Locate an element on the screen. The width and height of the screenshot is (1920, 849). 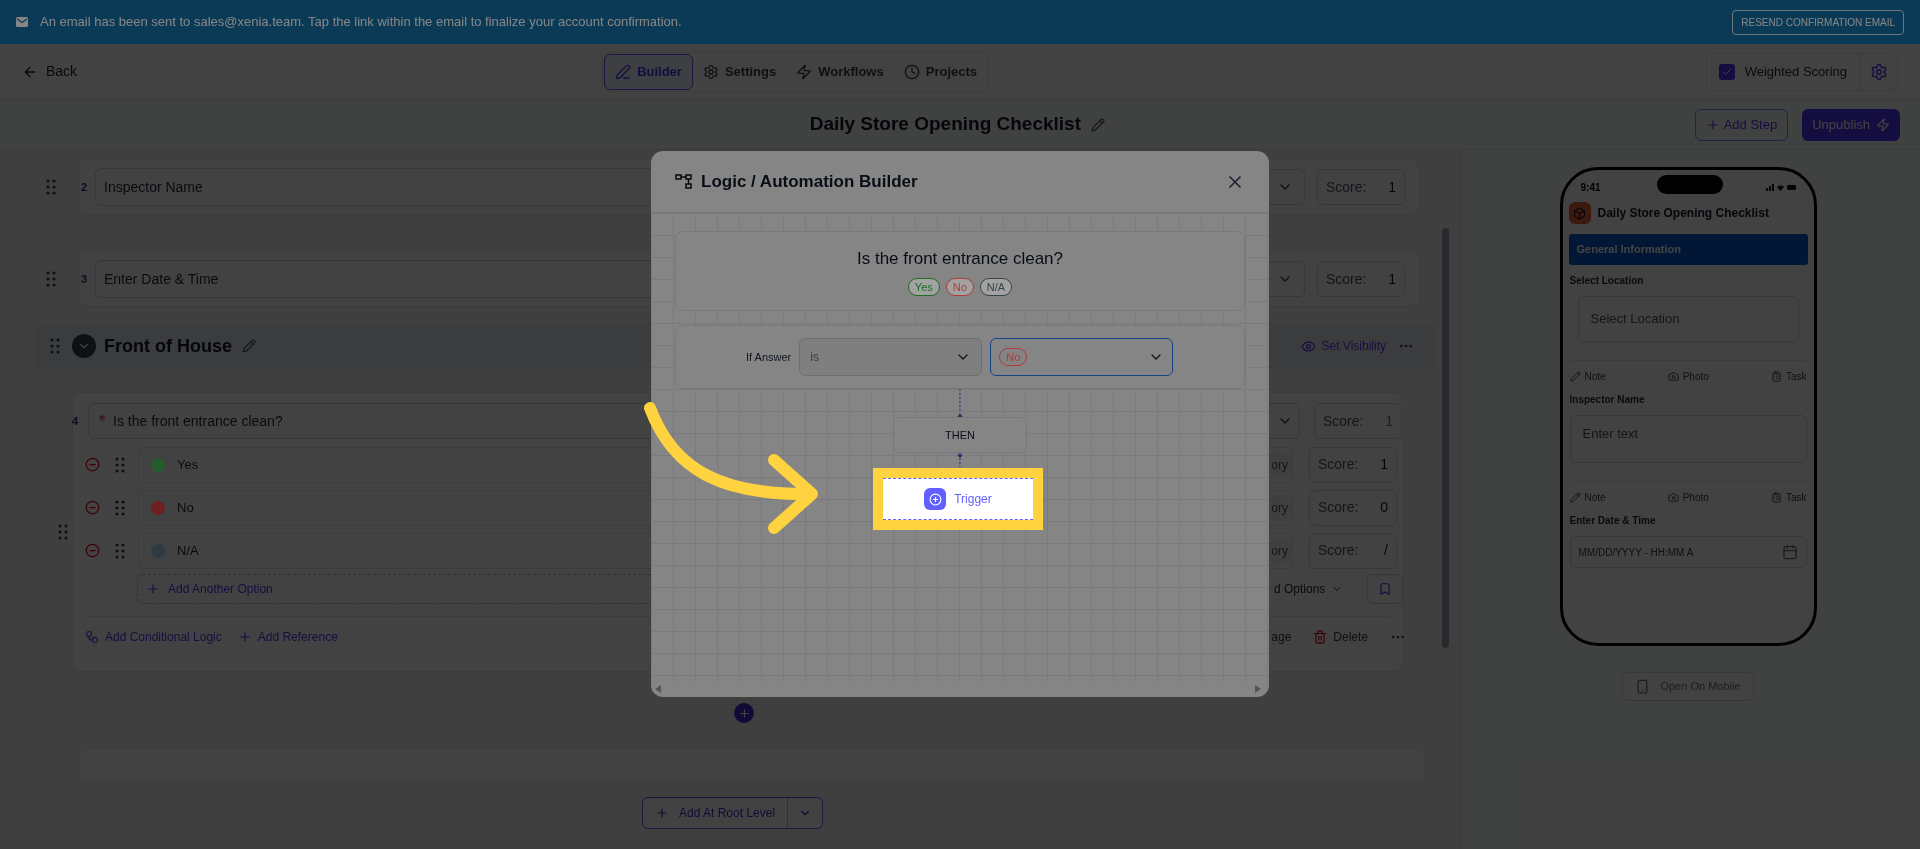
option-label: Yes is located at coordinates (188, 464).